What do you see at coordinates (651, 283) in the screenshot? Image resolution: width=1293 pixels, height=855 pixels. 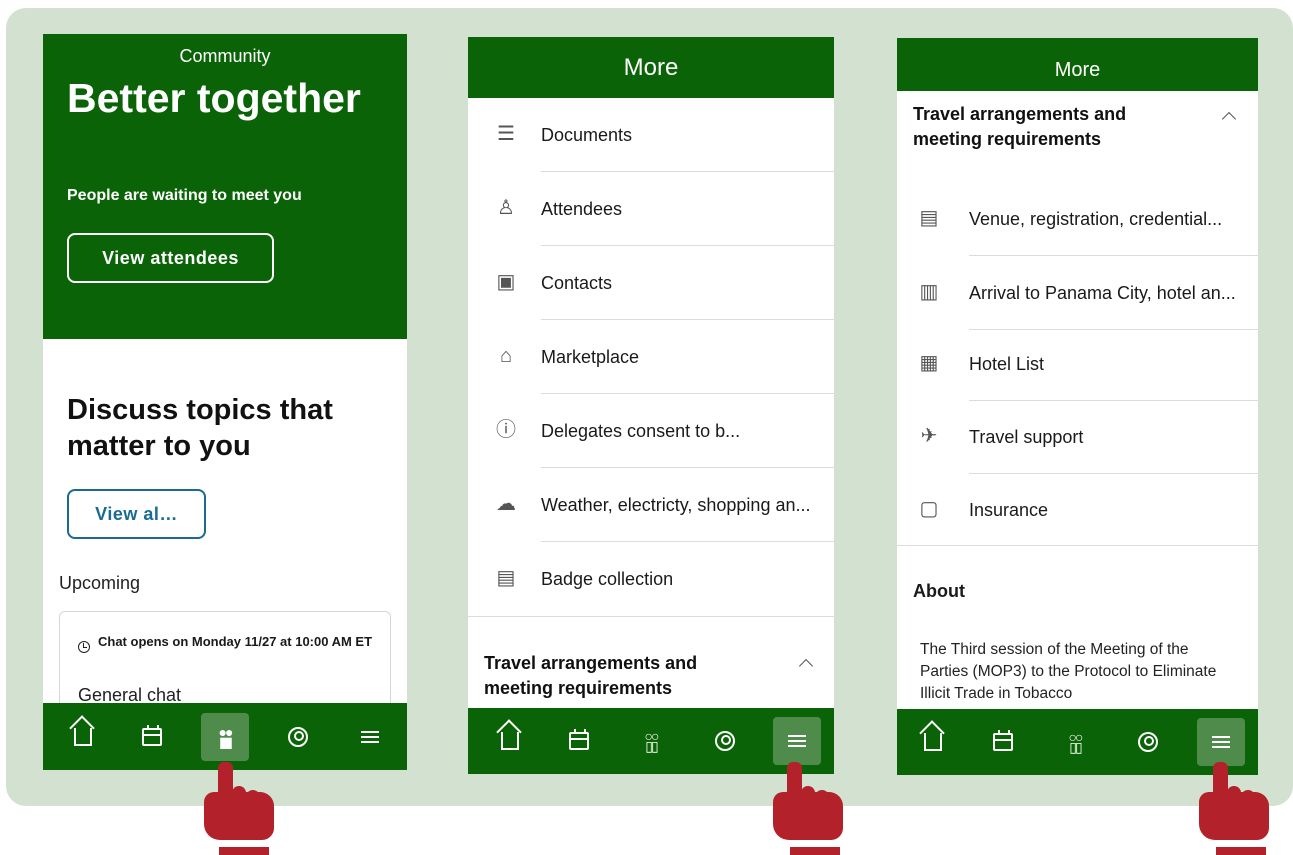 I see `list-item-contacts: ▣ Contacts` at bounding box center [651, 283].